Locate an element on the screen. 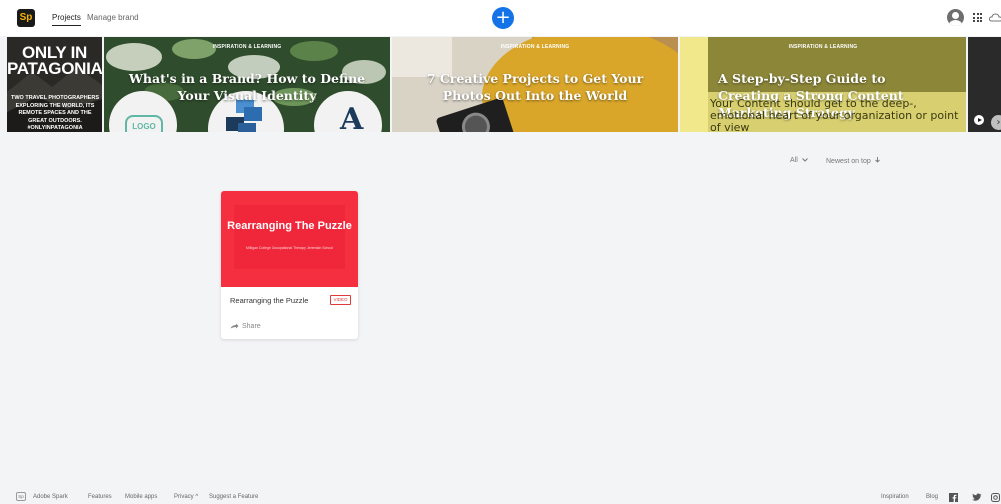  carousel-next-button: › is located at coordinates (996, 122).